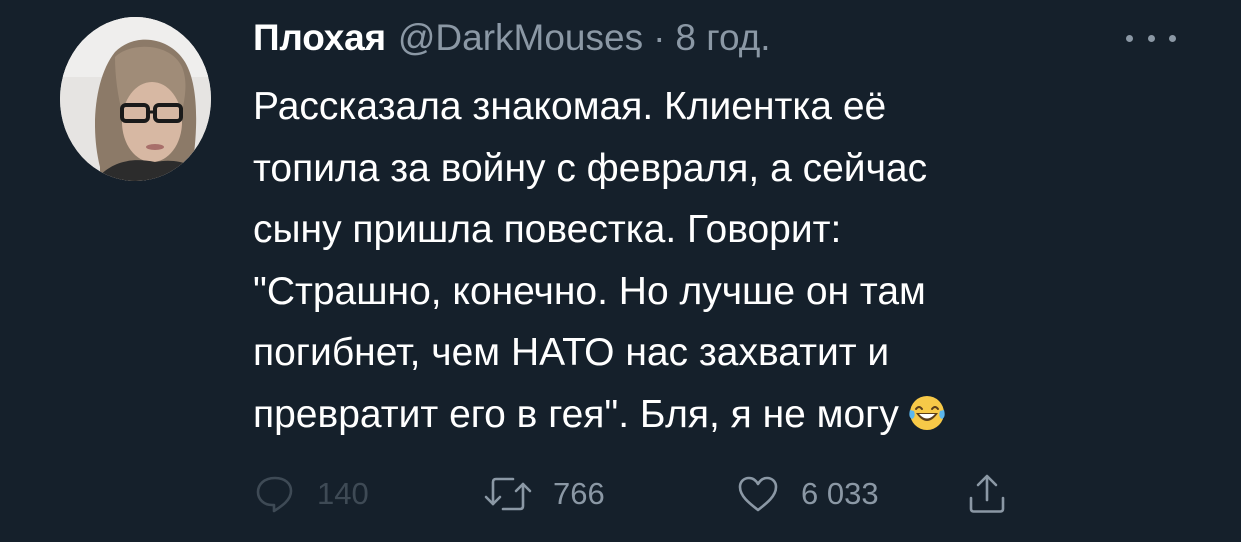 The width and height of the screenshot is (1241, 542). What do you see at coordinates (576, 414) in the screenshot?
I see `tweet-text-line-content: превратит его в гея". Бля, я не могу` at bounding box center [576, 414].